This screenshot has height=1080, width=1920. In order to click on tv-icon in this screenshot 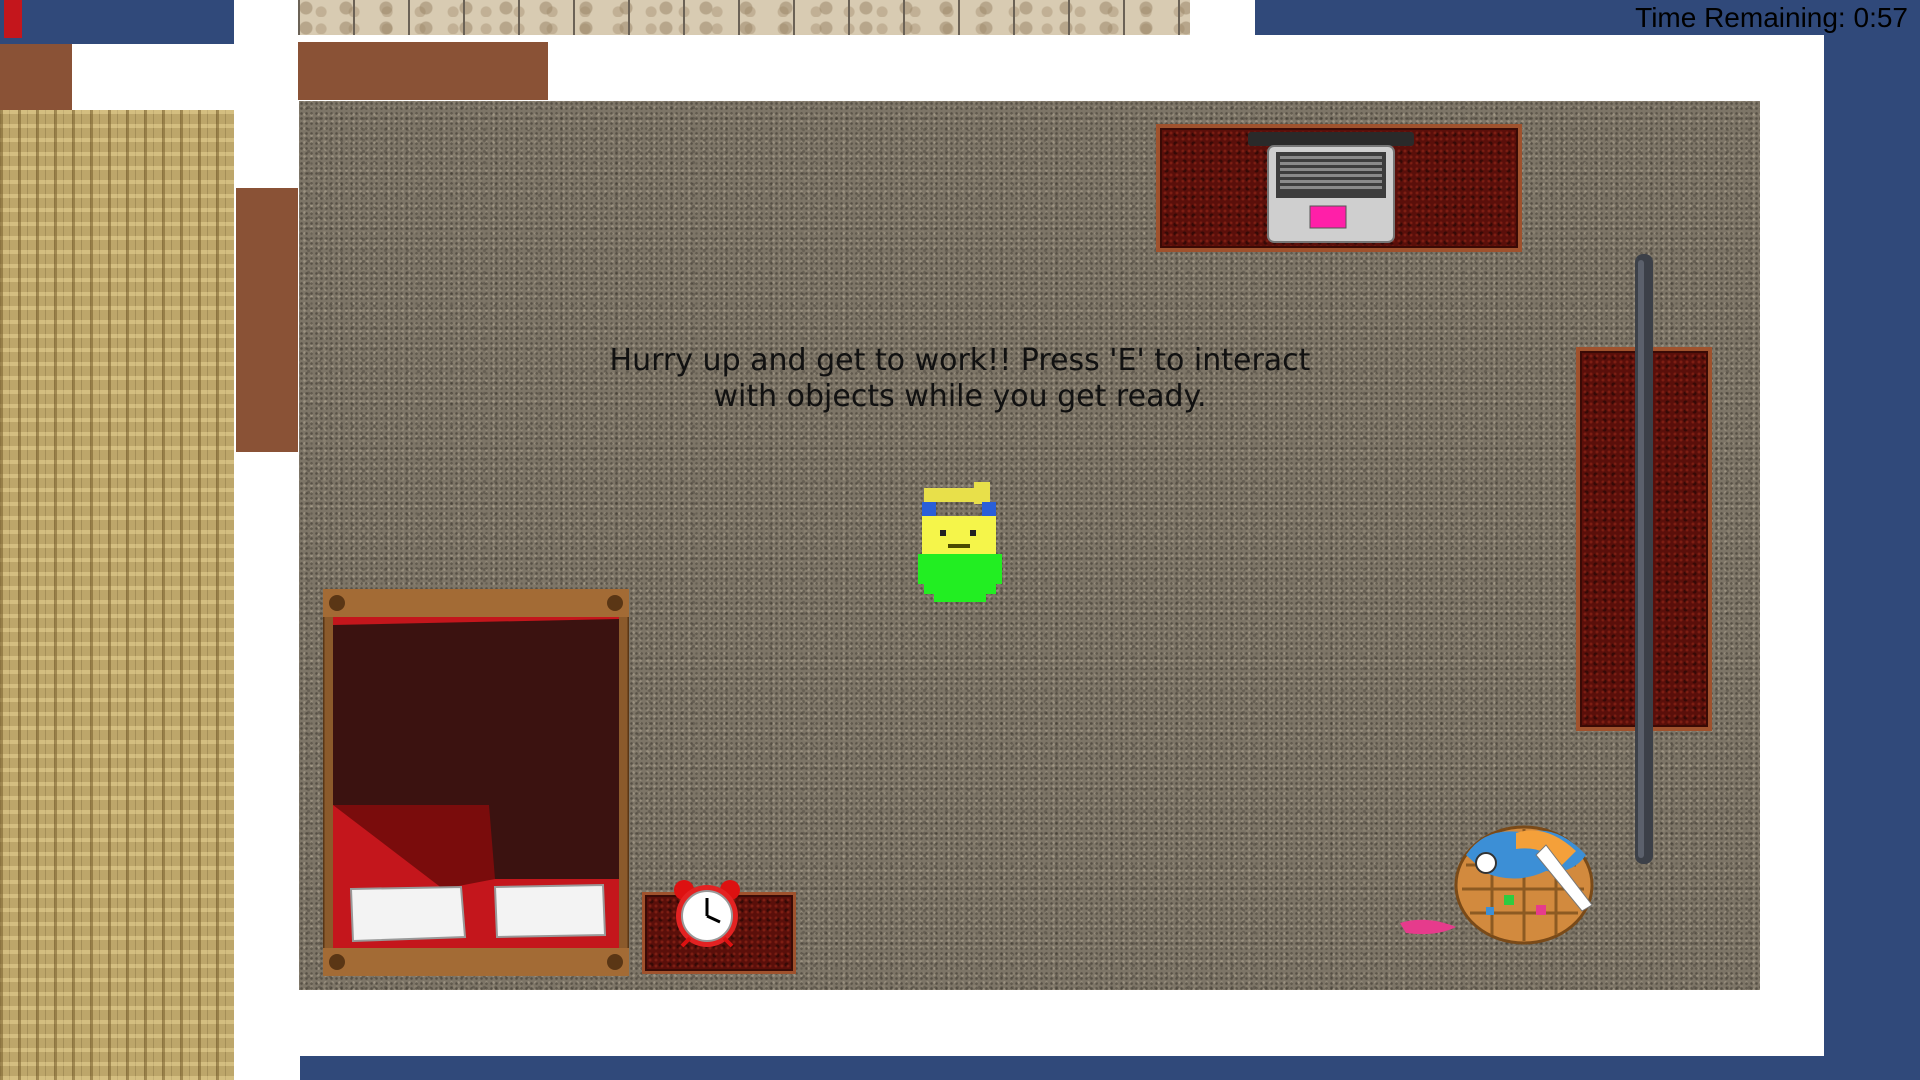, I will do `click(1645, 559)`.